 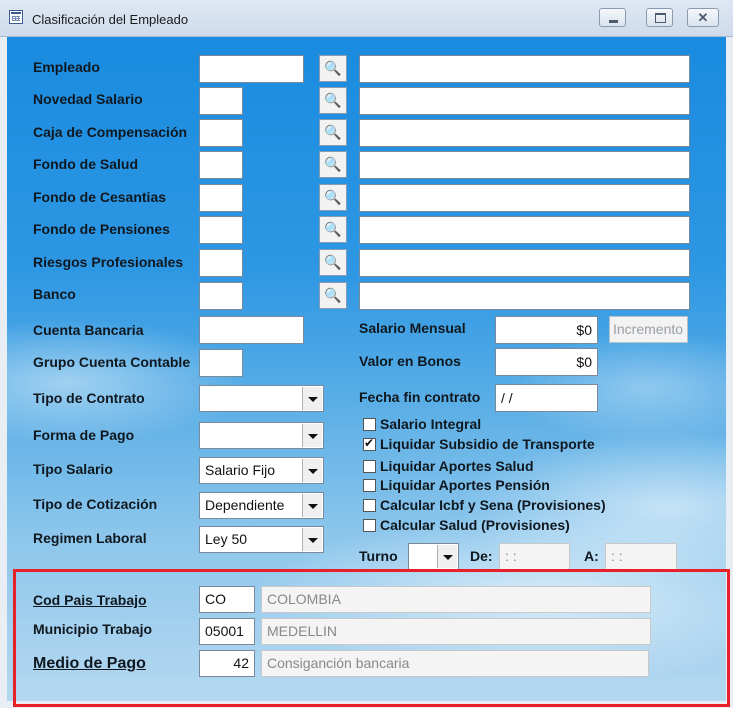 I want to click on label-tipo-salario: Tipo Salario, so click(x=73, y=469).